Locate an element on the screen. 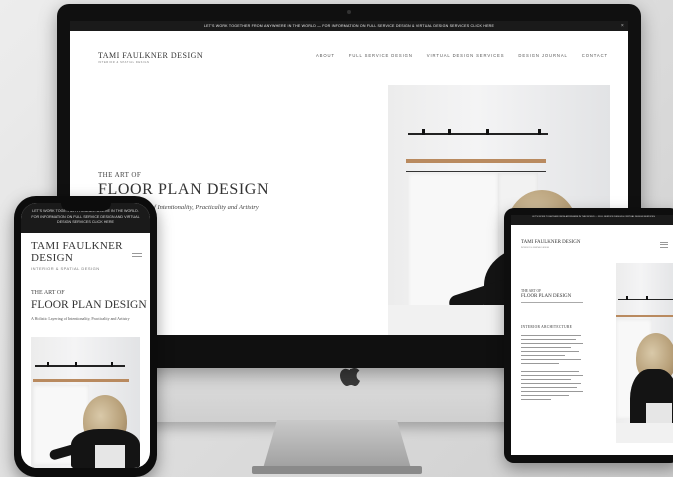 The image size is (673, 477). tablet-hero-title: FLOOR PLAN DESIGN is located at coordinates (546, 296).